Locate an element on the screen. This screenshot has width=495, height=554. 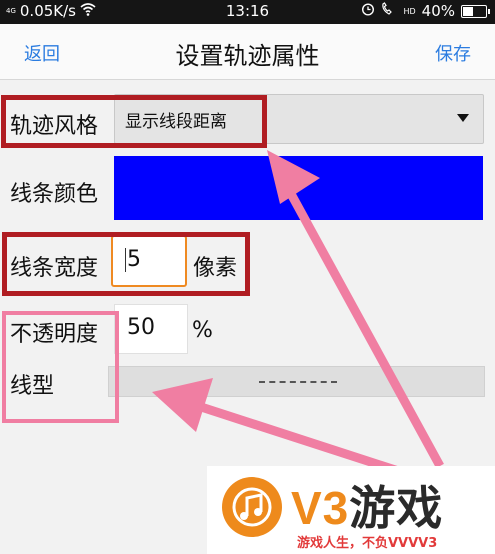
width-label: 线条宽度 is located at coordinates (54, 268).